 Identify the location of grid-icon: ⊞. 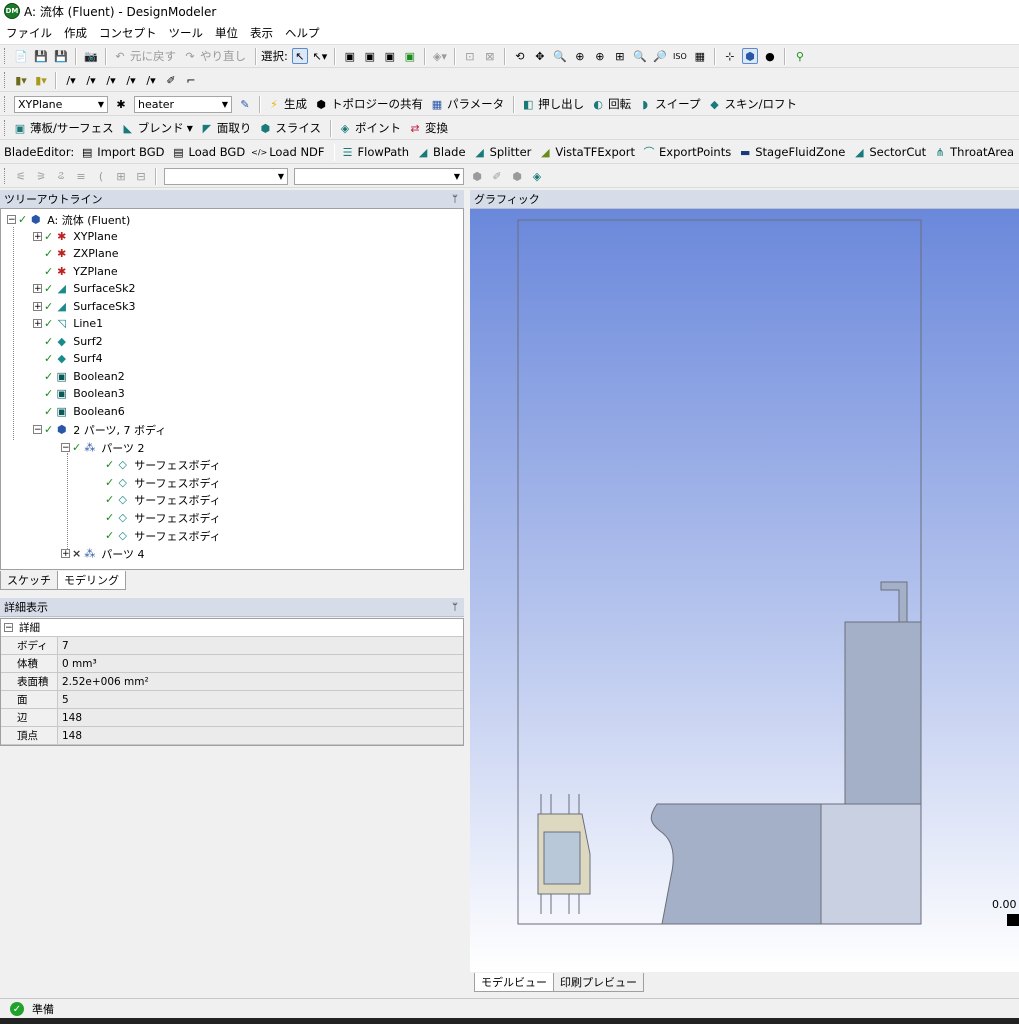
(121, 176).